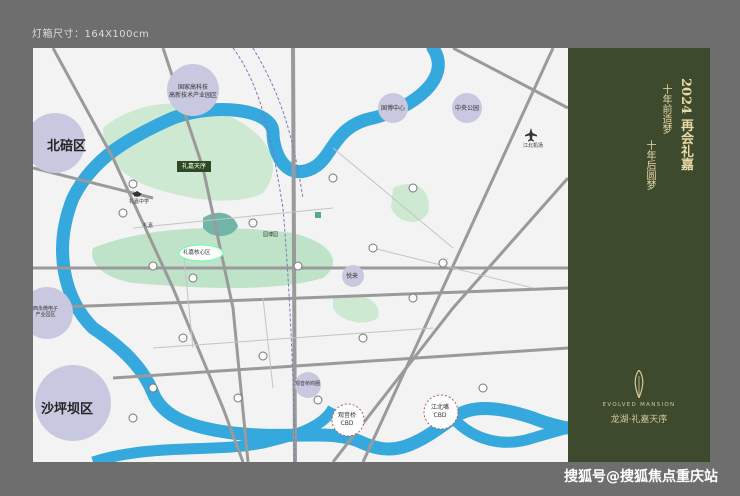 This screenshot has width=740, height=496. I want to click on green-zone-south, so click(356, 308).